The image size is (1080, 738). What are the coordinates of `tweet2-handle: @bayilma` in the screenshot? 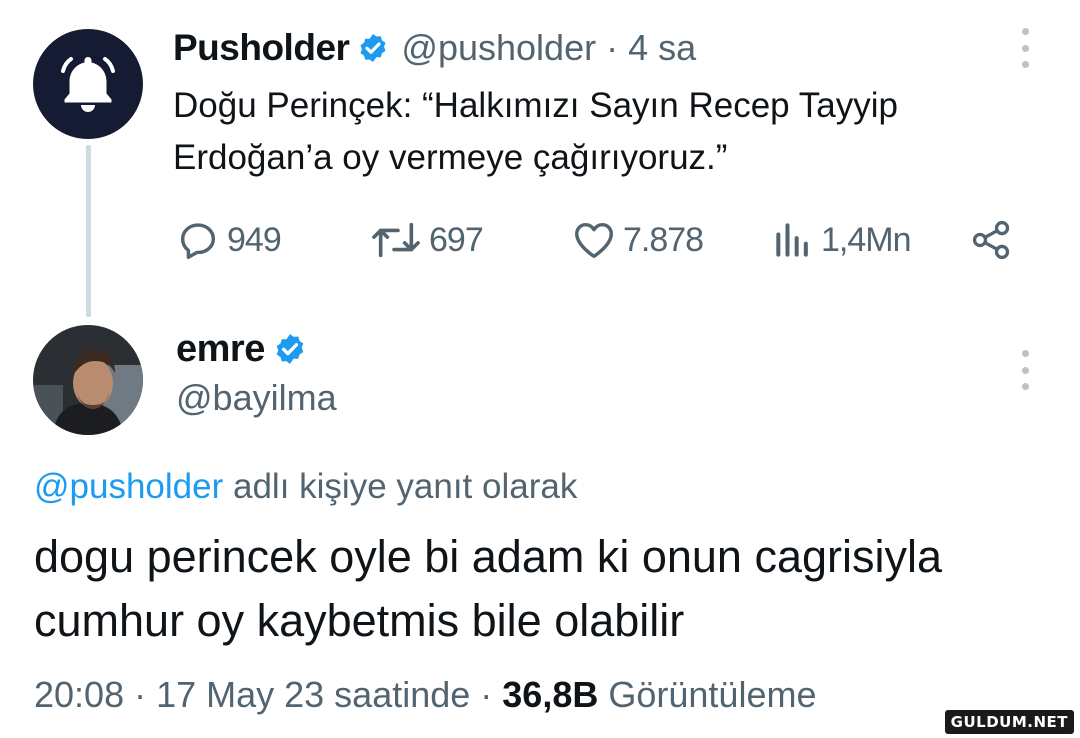 It's located at (256, 398).